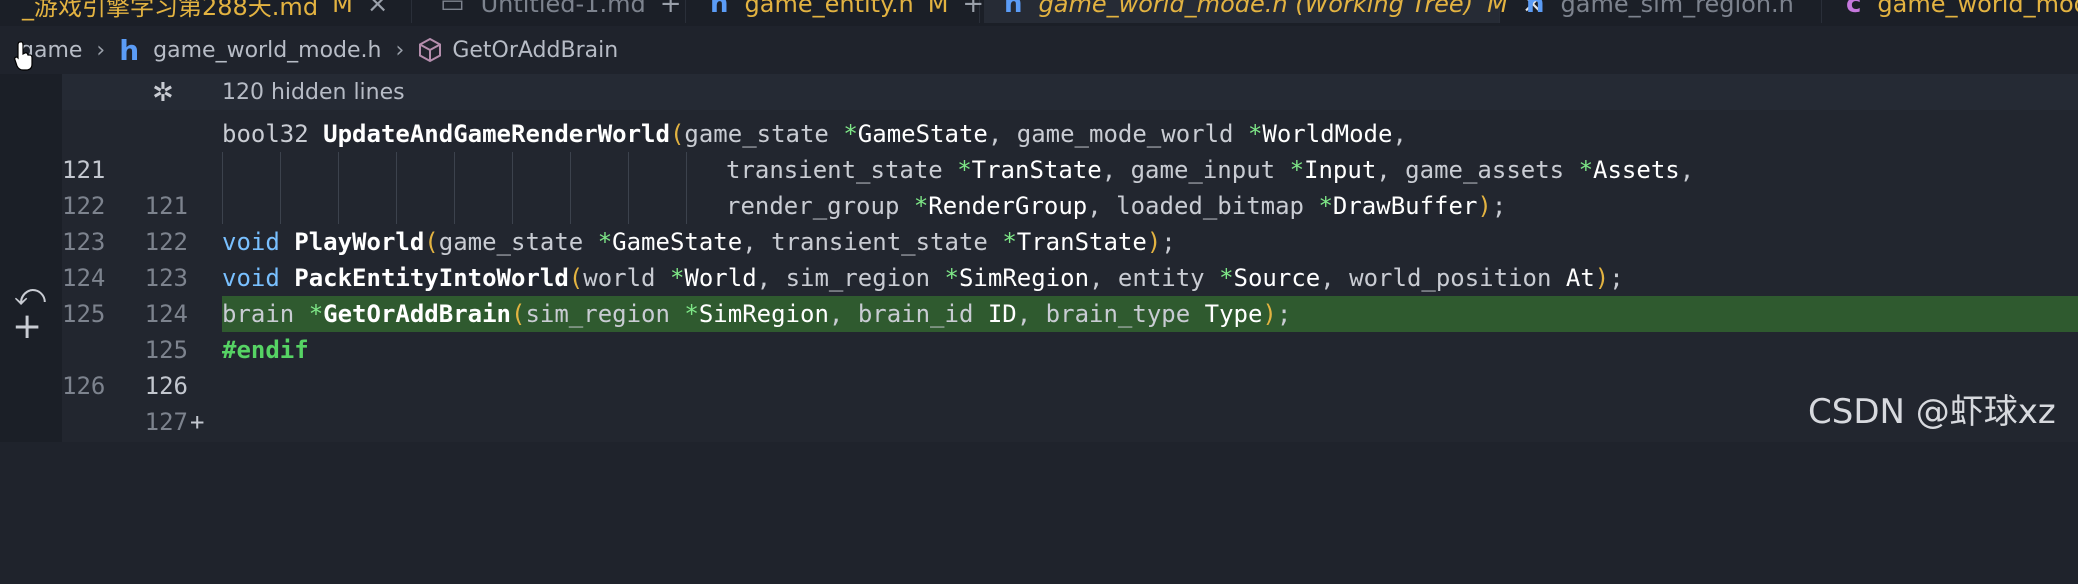 The height and width of the screenshot is (584, 2078). I want to click on param-name: Assets, so click(1636, 170).